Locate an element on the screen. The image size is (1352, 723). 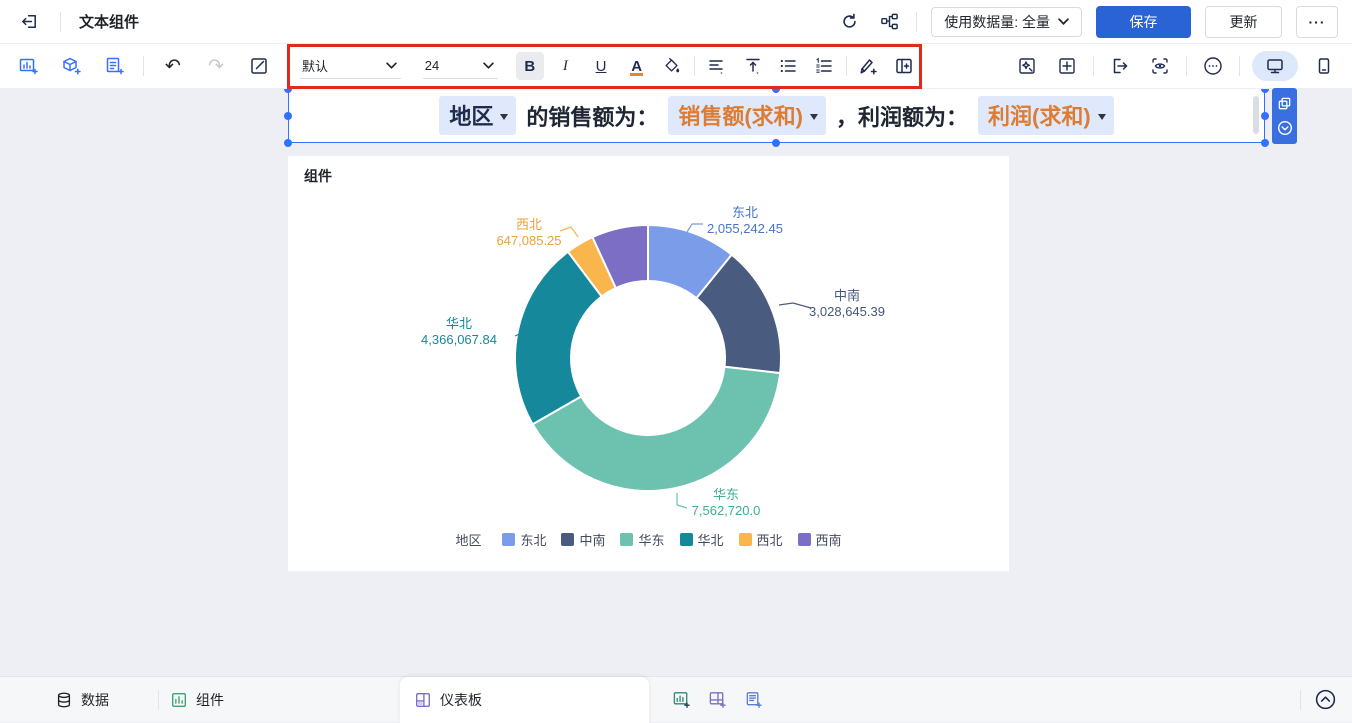
resize-handle-s is located at coordinates (776, 143).